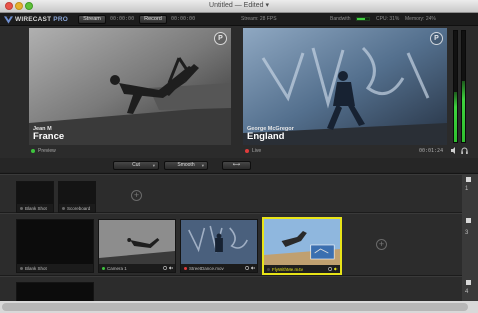 The height and width of the screenshot is (313, 478). I want to click on preview-status: Preview, so click(43, 151).